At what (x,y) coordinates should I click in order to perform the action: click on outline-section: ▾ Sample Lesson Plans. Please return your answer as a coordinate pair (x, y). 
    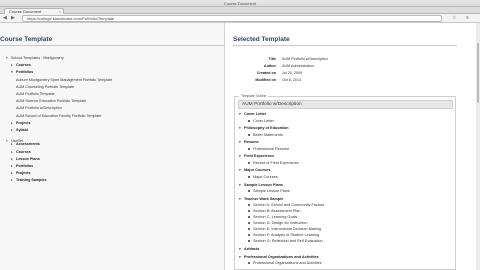
    Looking at the image, I should click on (261, 185).